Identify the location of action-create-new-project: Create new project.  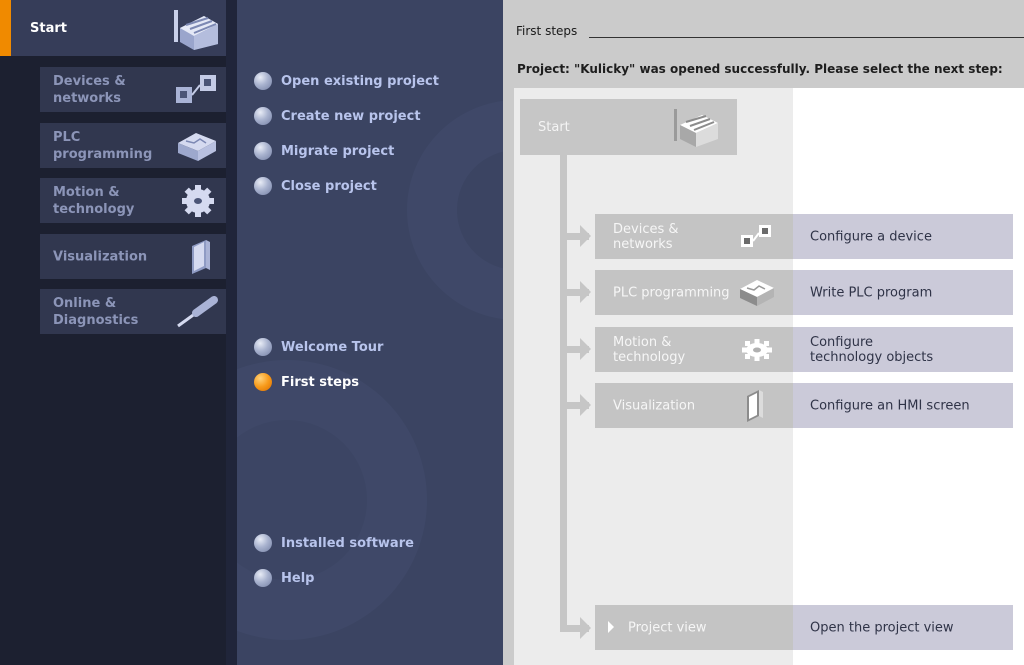
(337, 116).